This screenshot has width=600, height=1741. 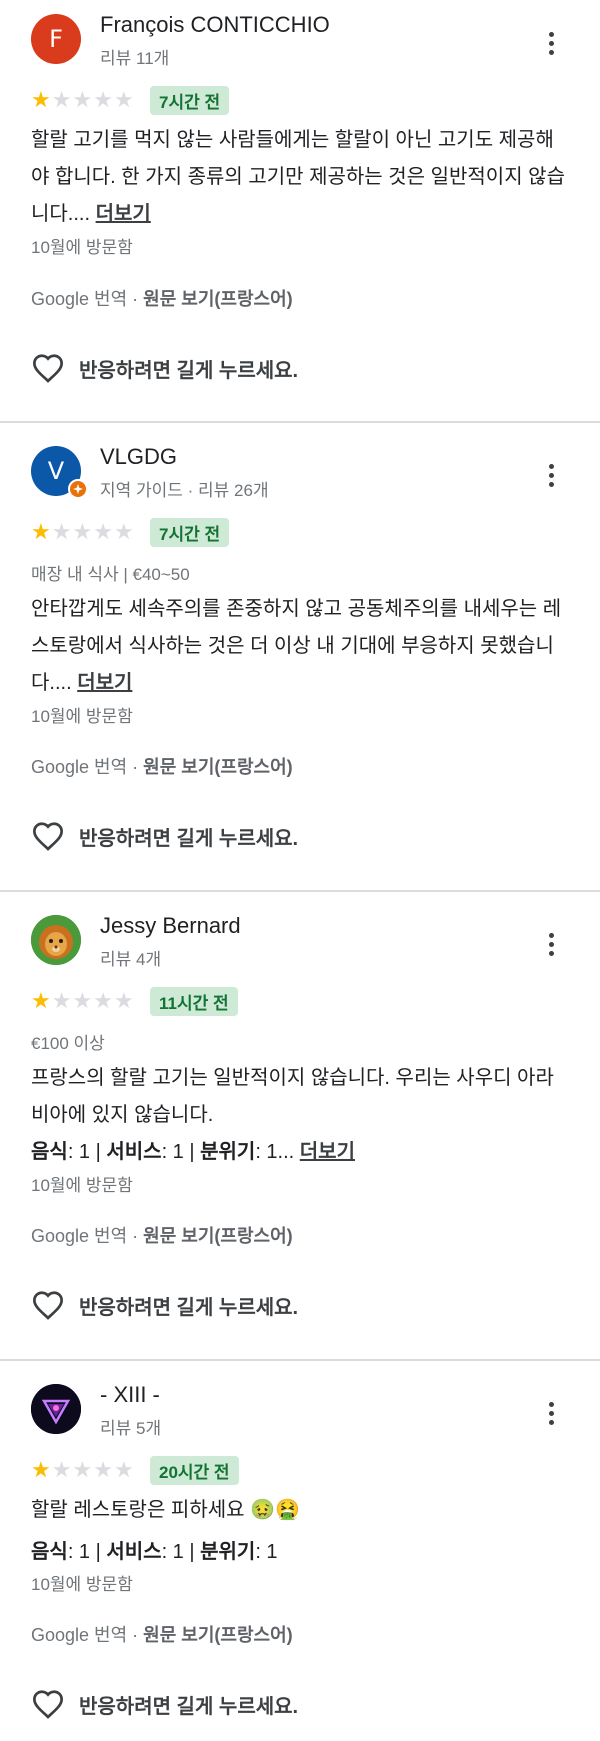 What do you see at coordinates (87, 1552) in the screenshot?
I see `food-value: : 1 |` at bounding box center [87, 1552].